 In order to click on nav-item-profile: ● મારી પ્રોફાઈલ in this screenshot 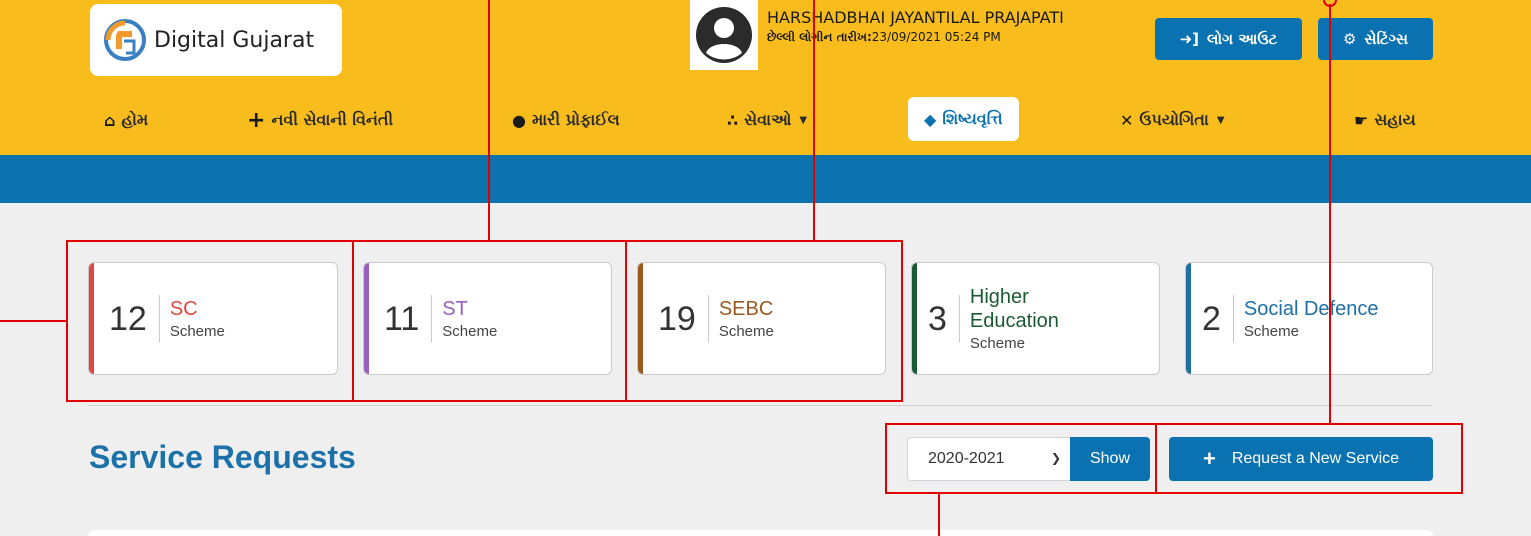, I will do `click(566, 120)`.